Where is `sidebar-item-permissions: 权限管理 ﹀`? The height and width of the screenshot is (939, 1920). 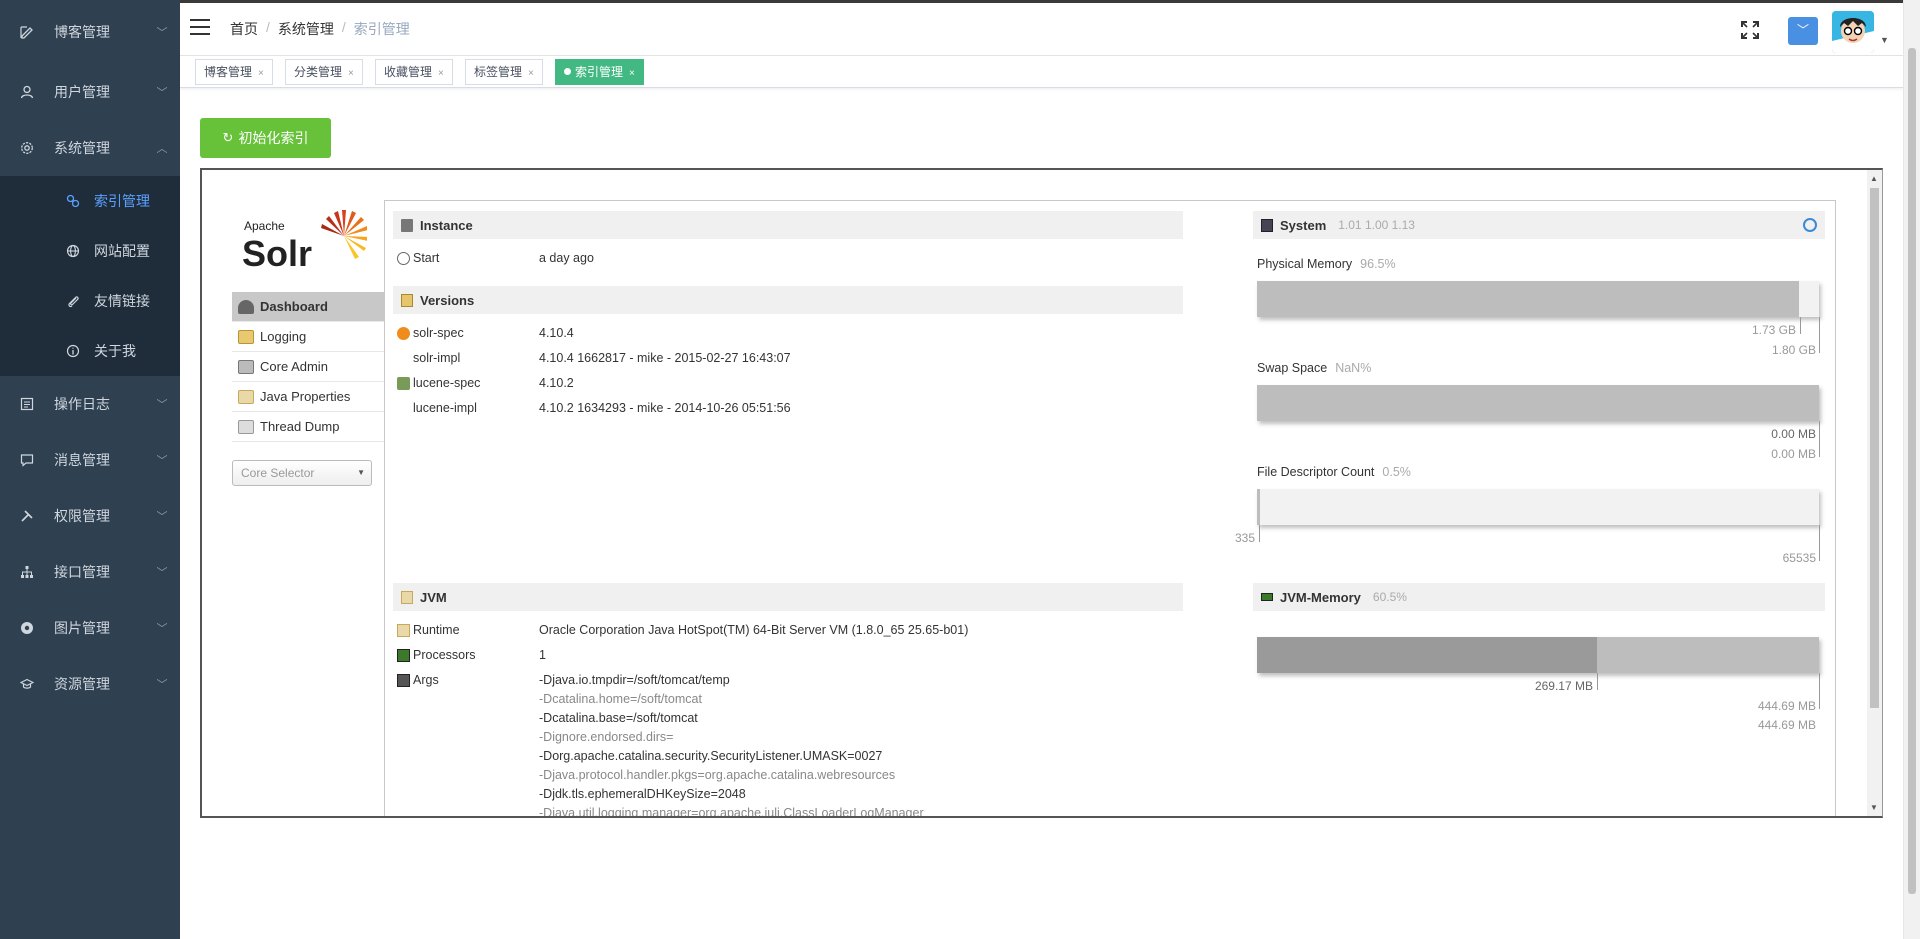 sidebar-item-permissions: 权限管理 ﹀ is located at coordinates (90, 516).